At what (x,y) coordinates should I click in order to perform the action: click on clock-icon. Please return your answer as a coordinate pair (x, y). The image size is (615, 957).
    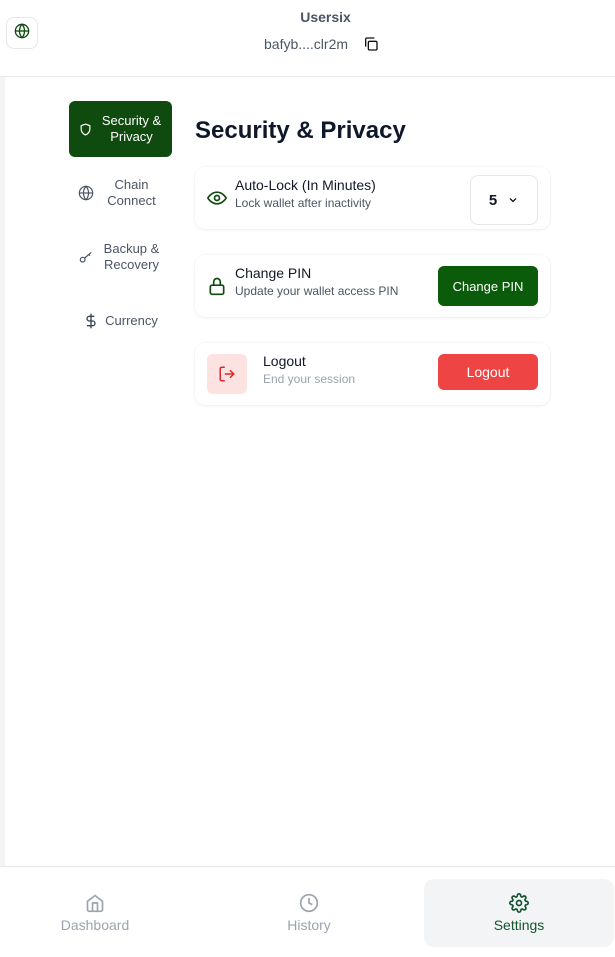
    Looking at the image, I should click on (309, 903).